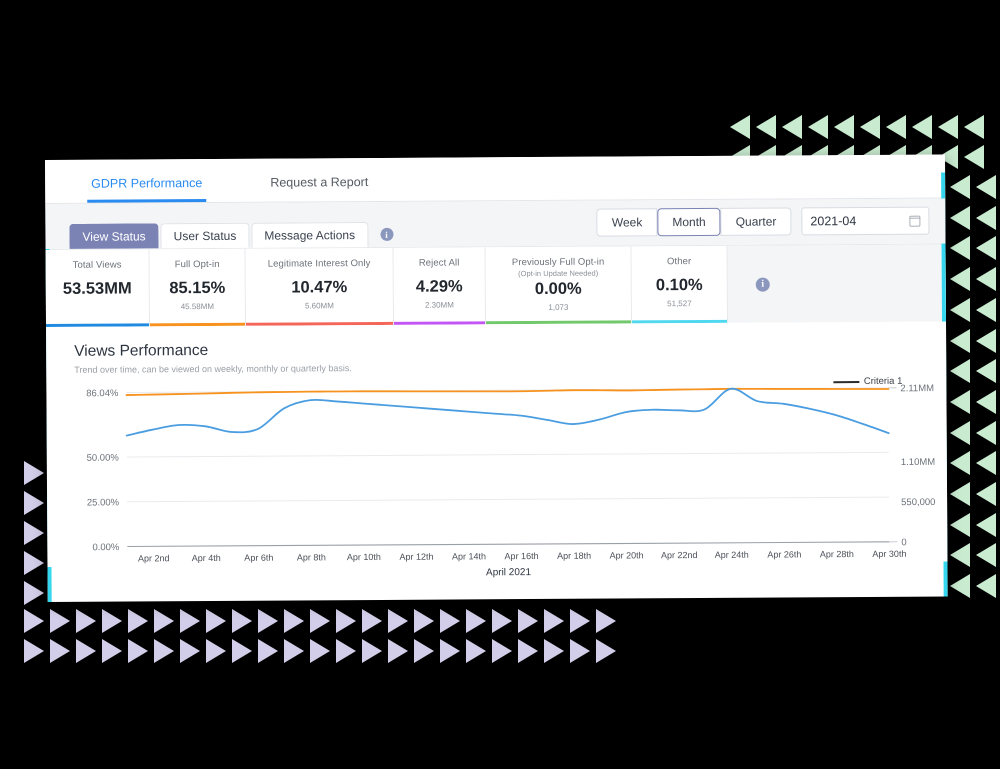 This screenshot has width=1000, height=769. I want to click on x-axis-tick-label: Apr 26th, so click(784, 554).